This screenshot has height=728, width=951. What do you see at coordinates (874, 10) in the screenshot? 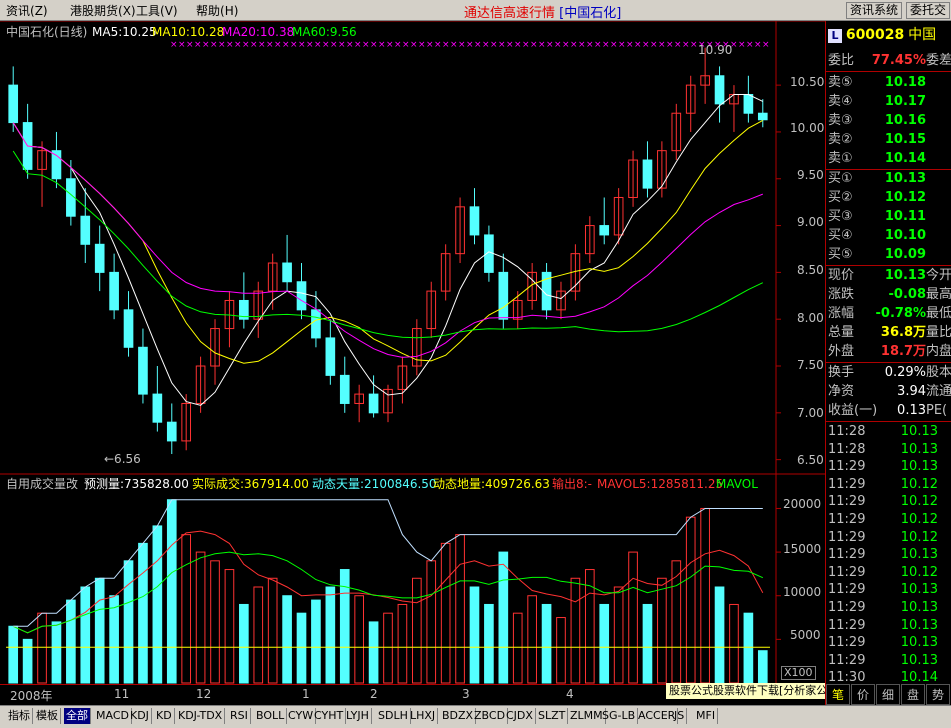
I see `info-system-button: 资讯系统` at bounding box center [874, 10].